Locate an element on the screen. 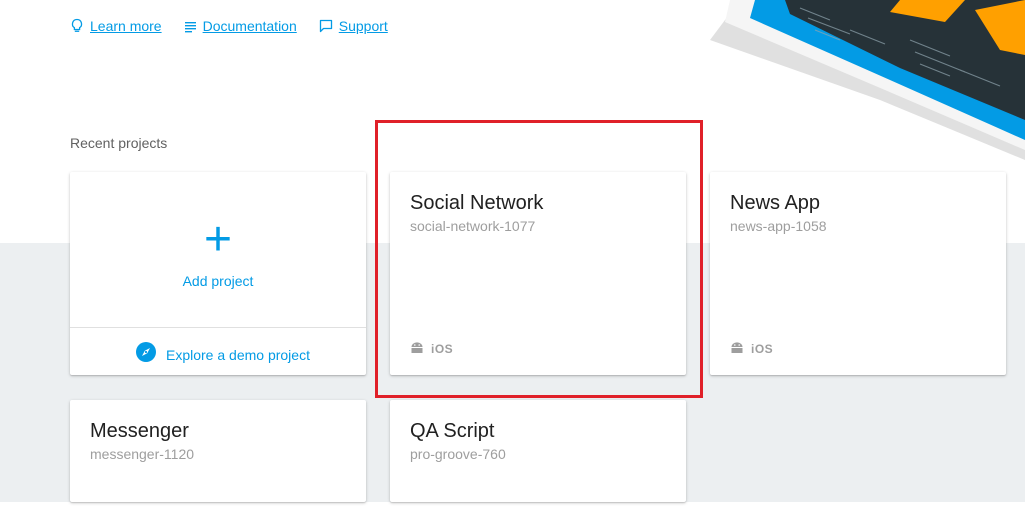  explore-demo-button: Explore a demo project is located at coordinates (223, 354).